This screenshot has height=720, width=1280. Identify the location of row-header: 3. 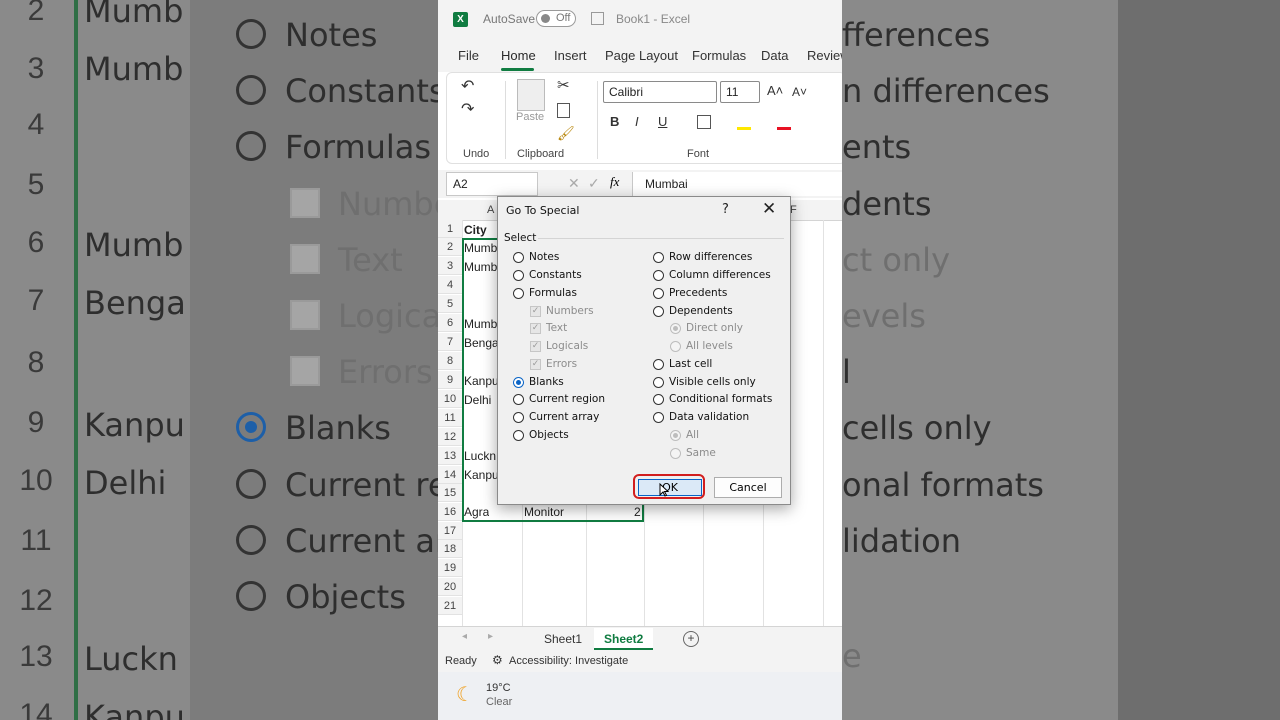
(450, 266).